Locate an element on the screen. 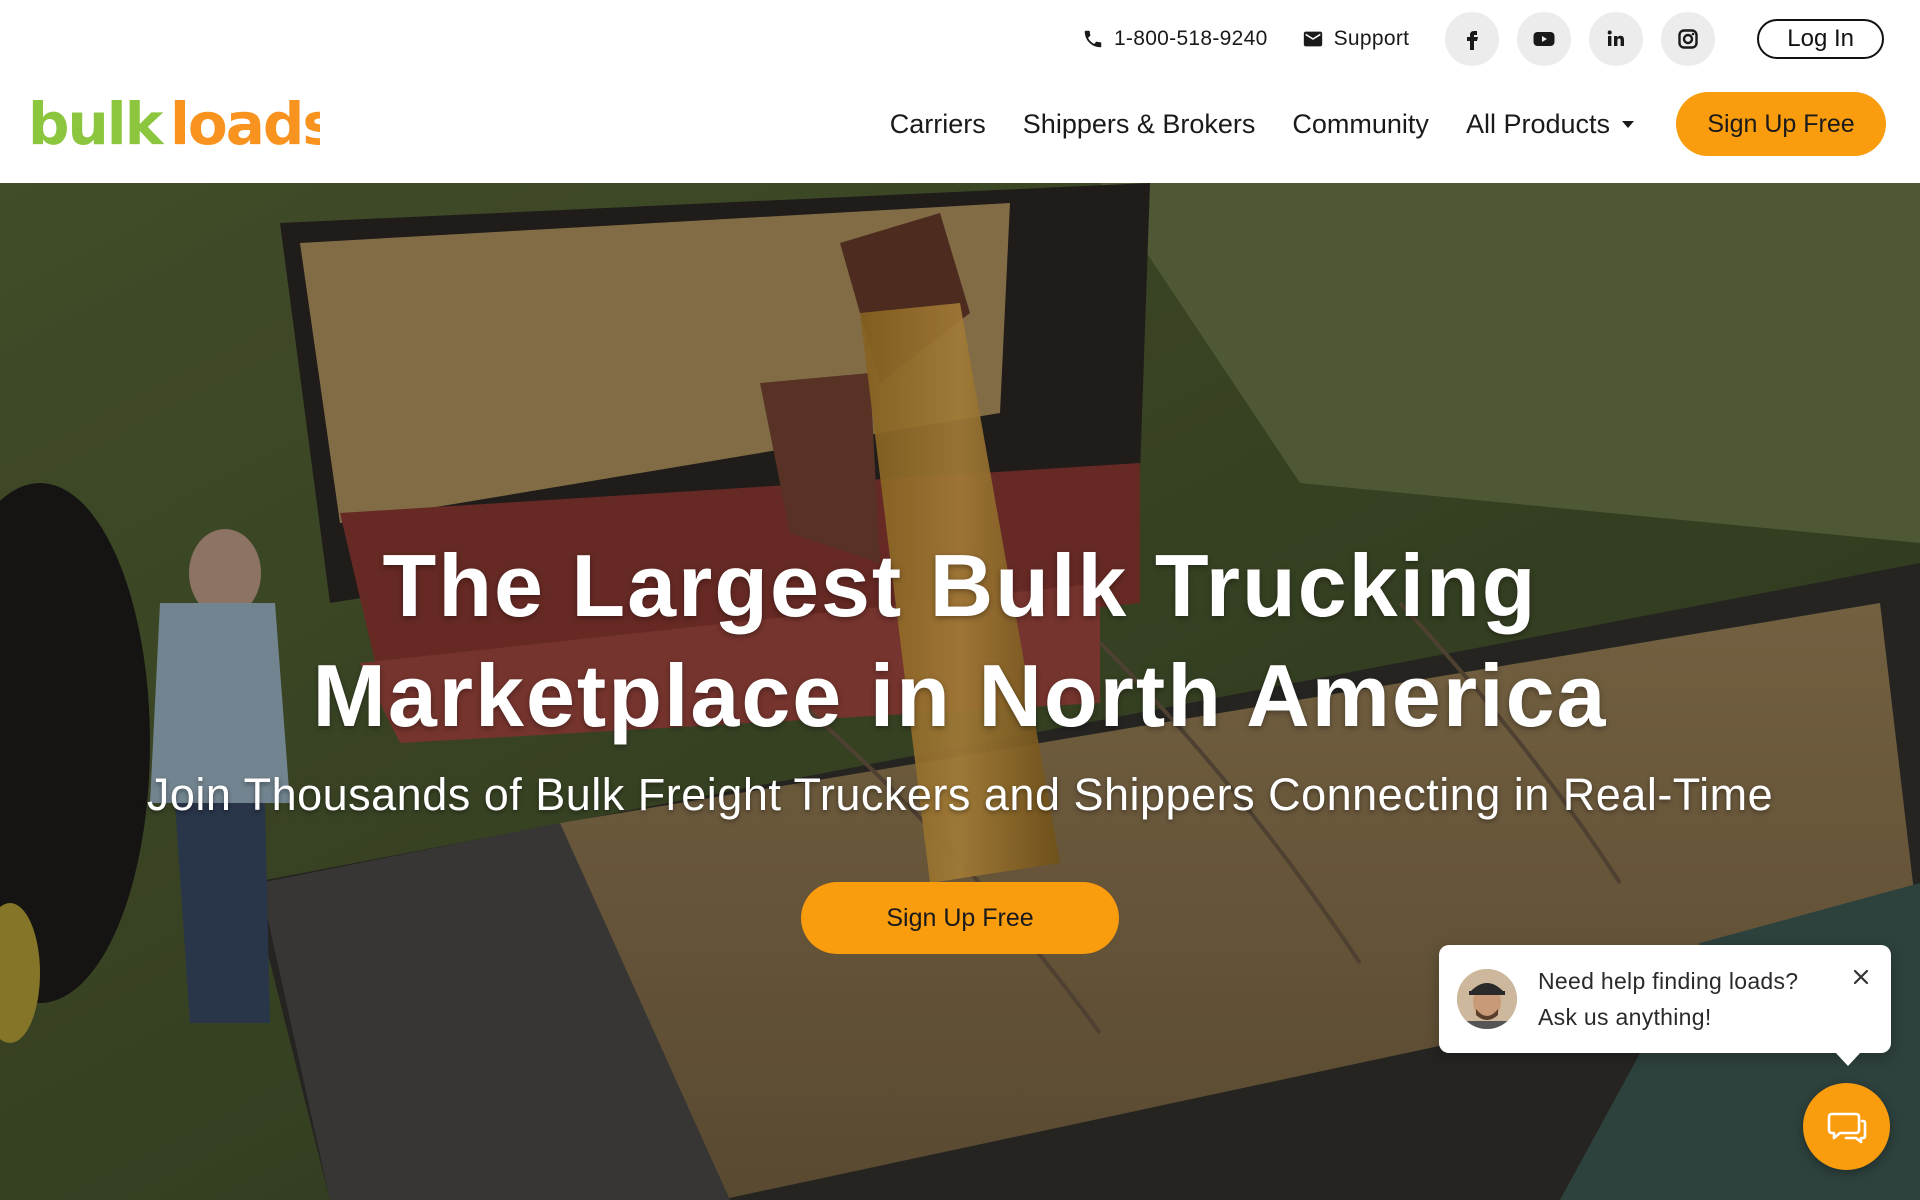 Image resolution: width=1920 pixels, height=1200 pixels. svg-text: loads is located at coordinates (245, 124).